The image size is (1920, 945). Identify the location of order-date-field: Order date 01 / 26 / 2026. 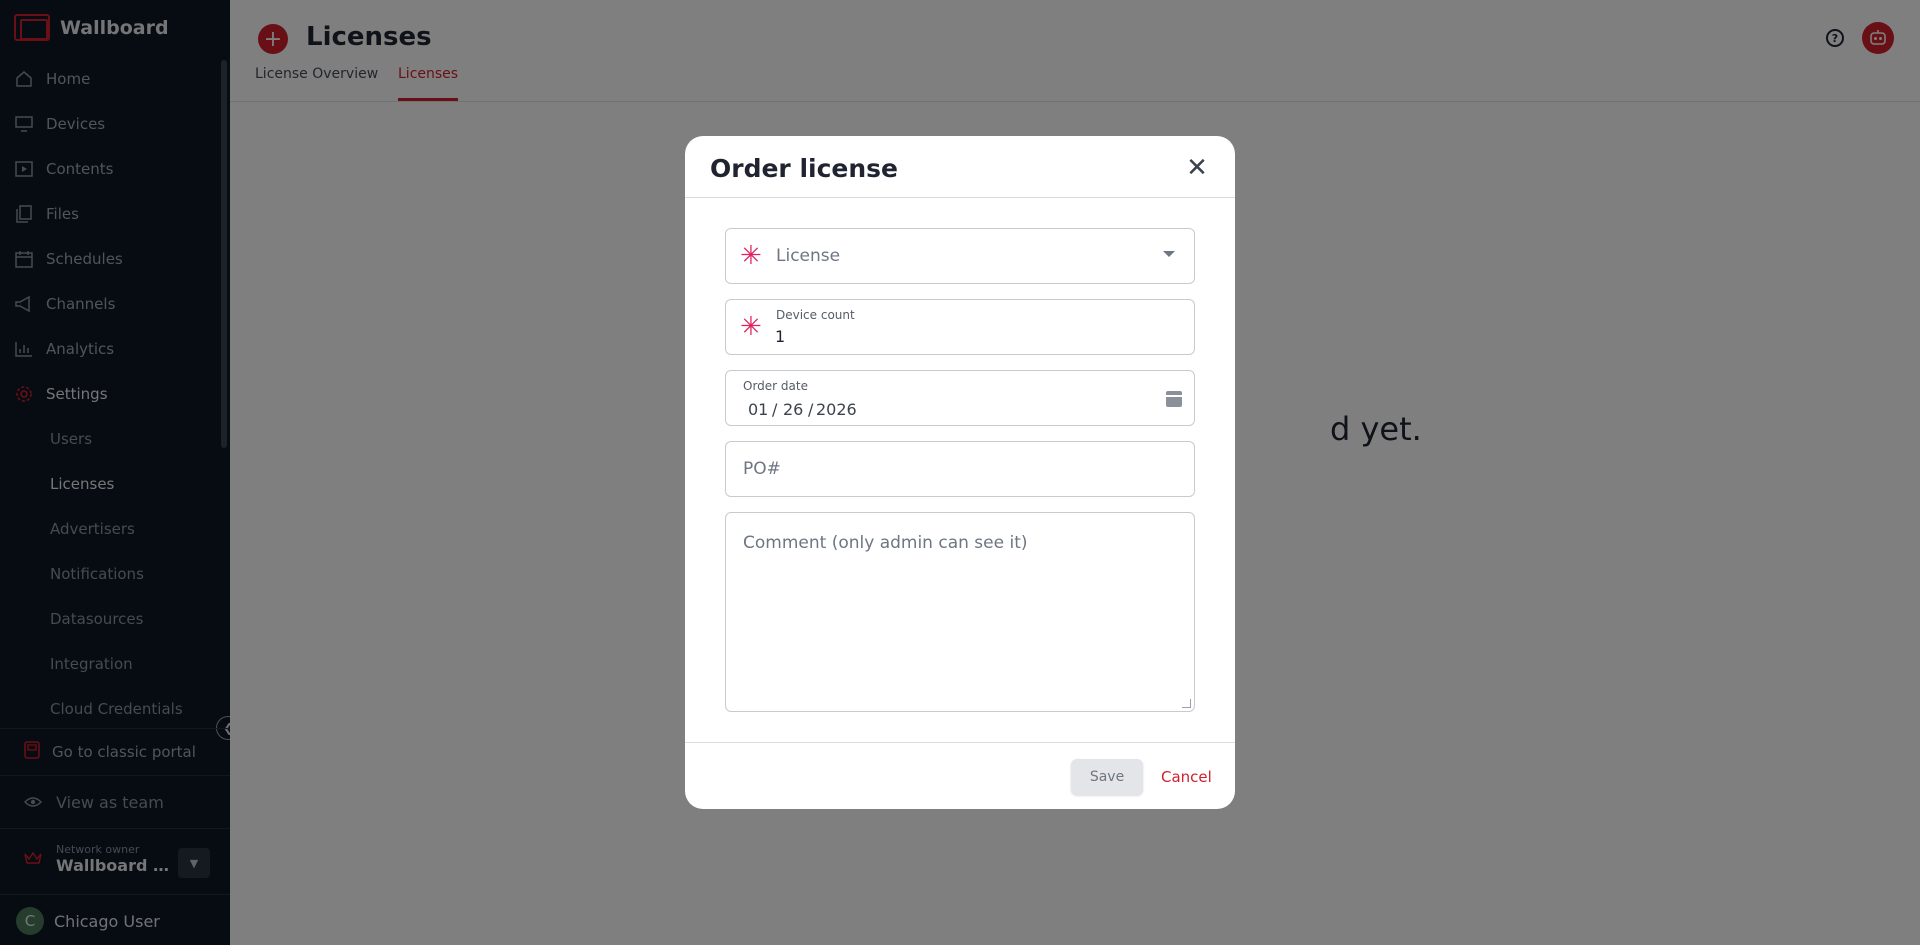
(960, 398).